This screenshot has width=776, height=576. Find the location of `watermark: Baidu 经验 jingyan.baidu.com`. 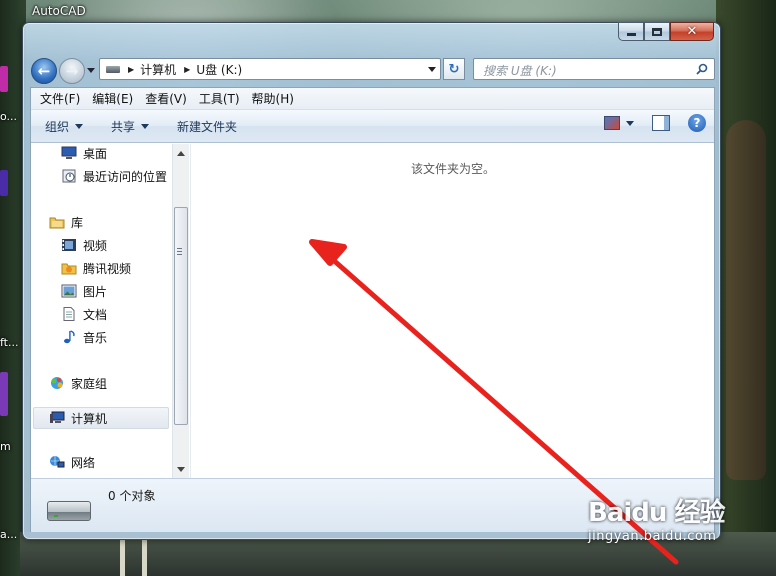

watermark: Baidu 经验 jingyan.baidu.com is located at coordinates (656, 518).